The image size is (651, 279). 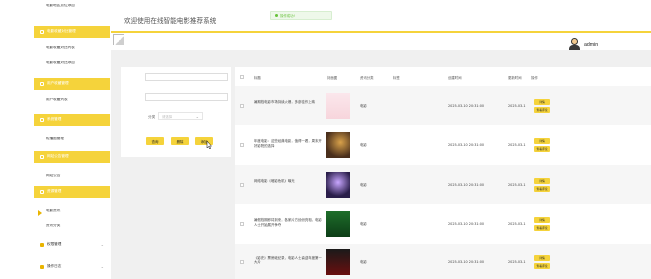 I want to click on sidebar-item-label: 电影收藏对比管理, so click(x=61, y=31).